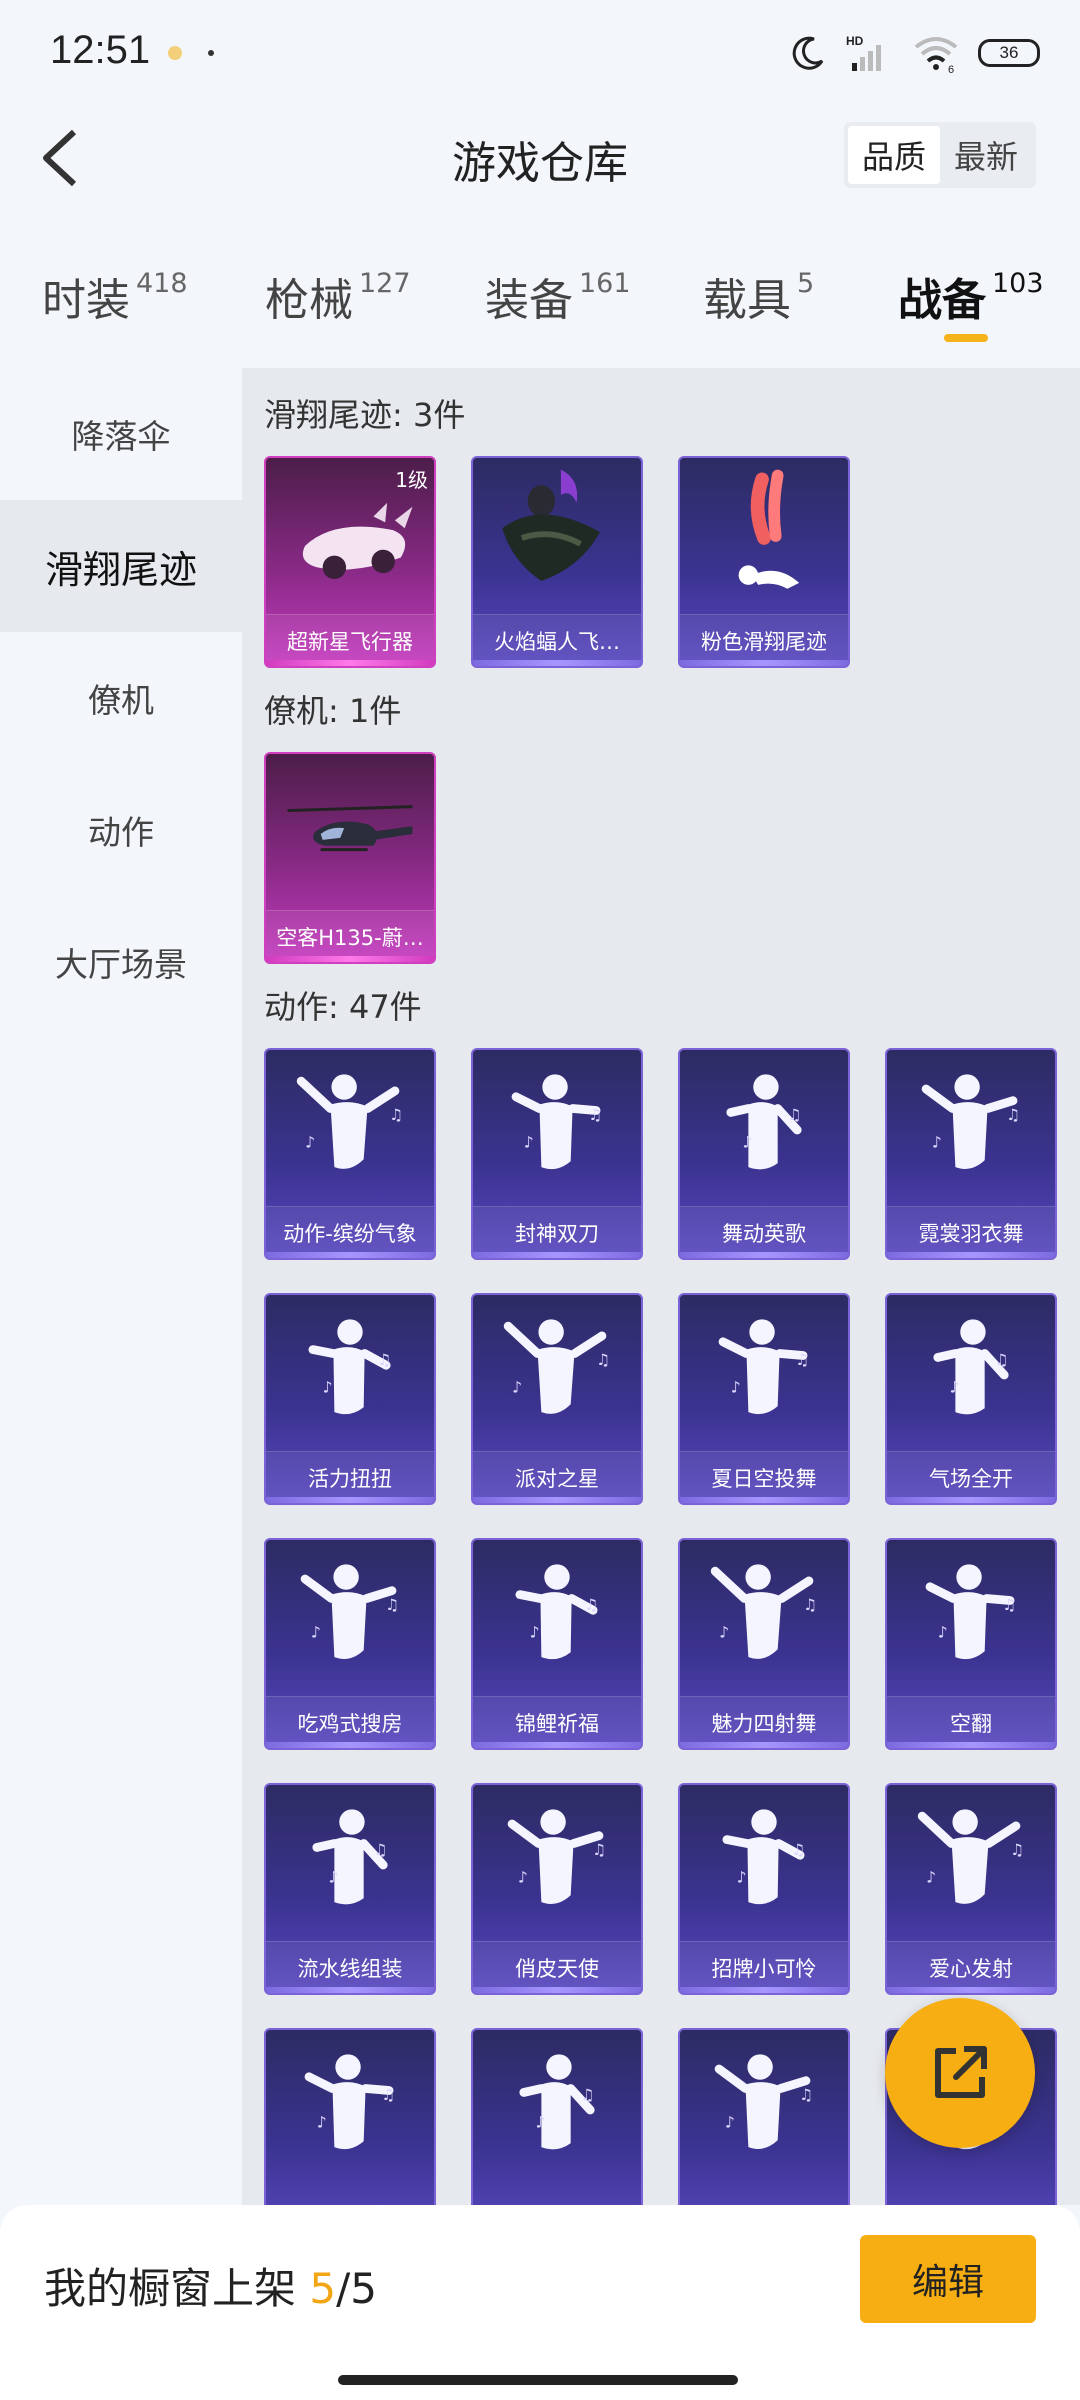  I want to click on item-card: ♪ ♫ 霓裳羽衣舞, so click(971, 1154).